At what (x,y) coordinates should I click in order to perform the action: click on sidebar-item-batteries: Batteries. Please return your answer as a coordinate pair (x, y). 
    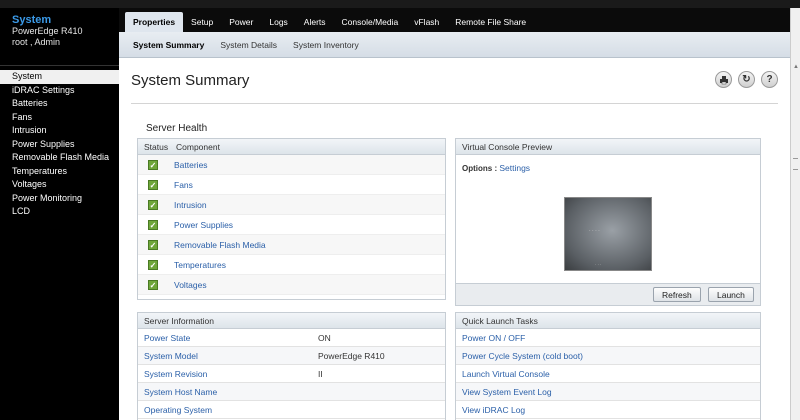
    Looking at the image, I should click on (59, 104).